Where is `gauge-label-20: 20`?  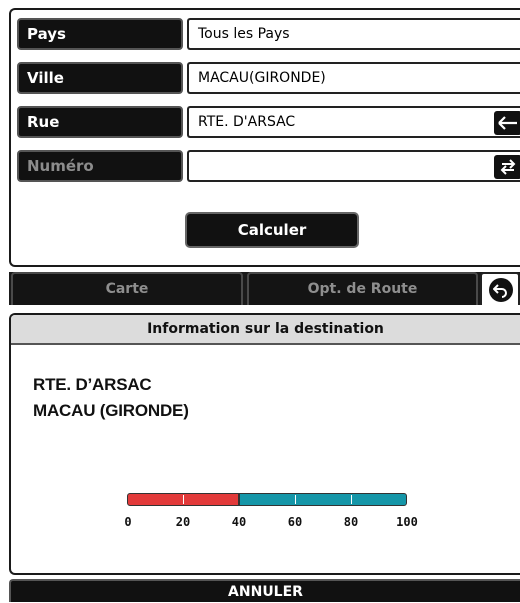
gauge-label-20: 20 is located at coordinates (183, 522).